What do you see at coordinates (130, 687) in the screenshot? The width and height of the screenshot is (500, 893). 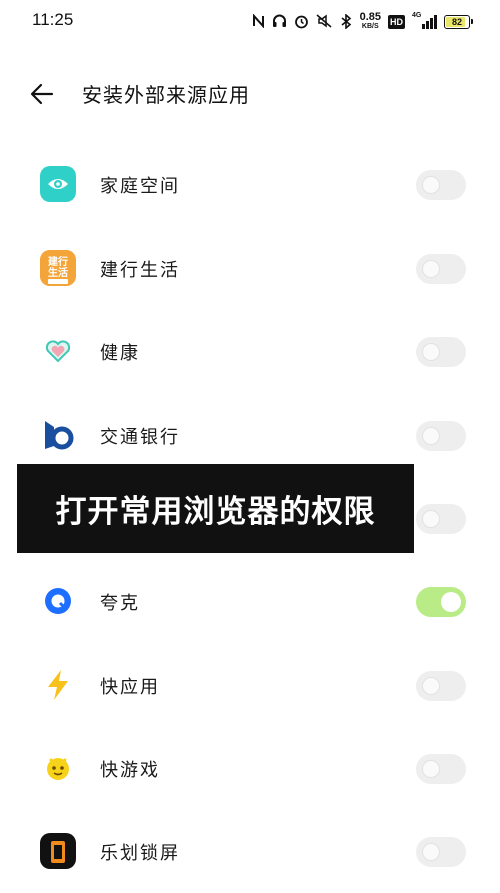 I see `app-label: 快应用` at bounding box center [130, 687].